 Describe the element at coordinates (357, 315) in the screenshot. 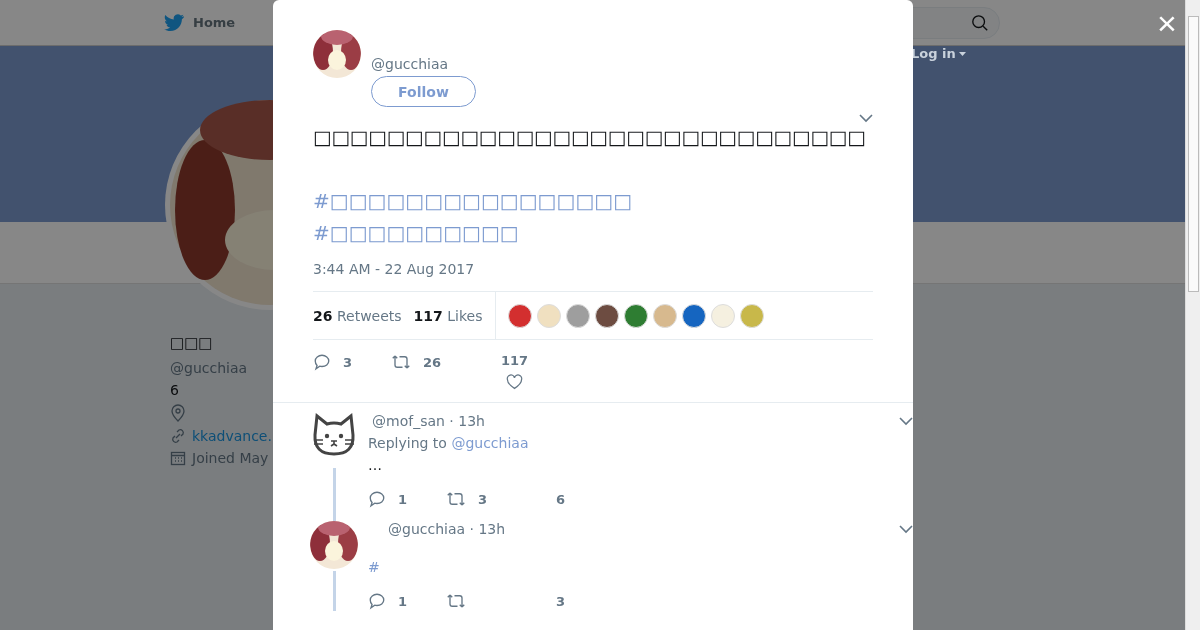

I see `stat-count: 26 Retweets` at that location.